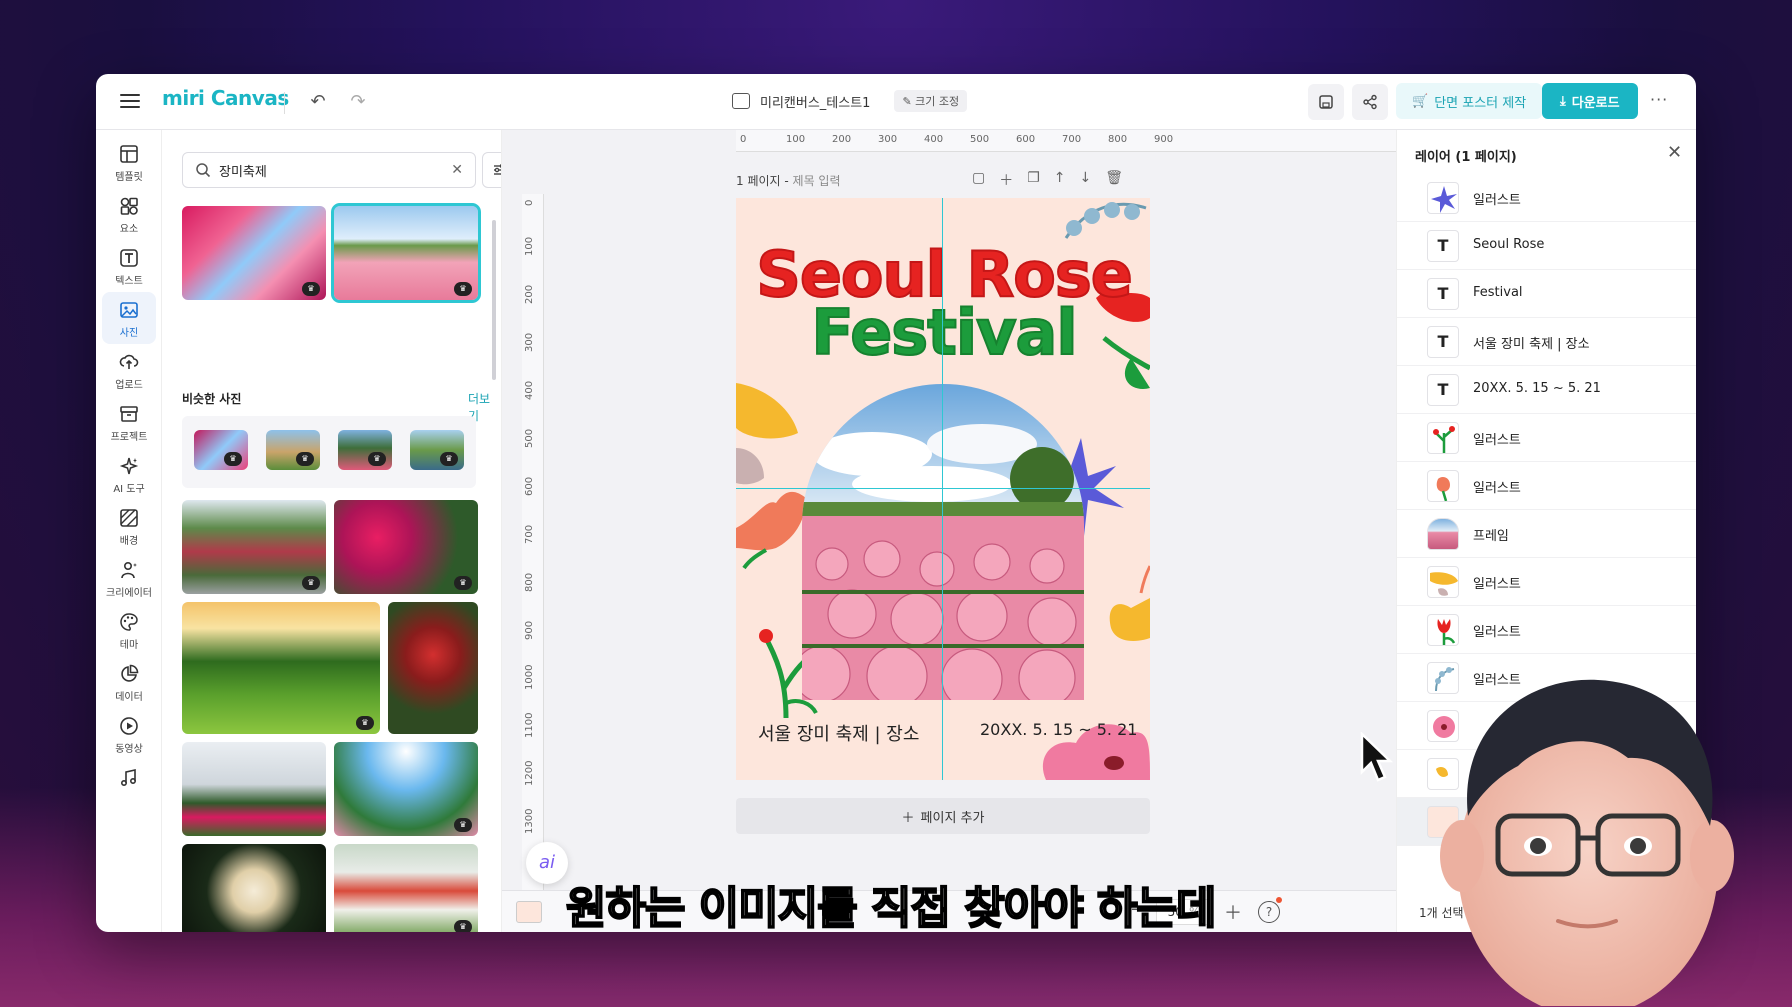 The image size is (1792, 1007). What do you see at coordinates (433, 668) in the screenshot?
I see `photo-red-roses` at bounding box center [433, 668].